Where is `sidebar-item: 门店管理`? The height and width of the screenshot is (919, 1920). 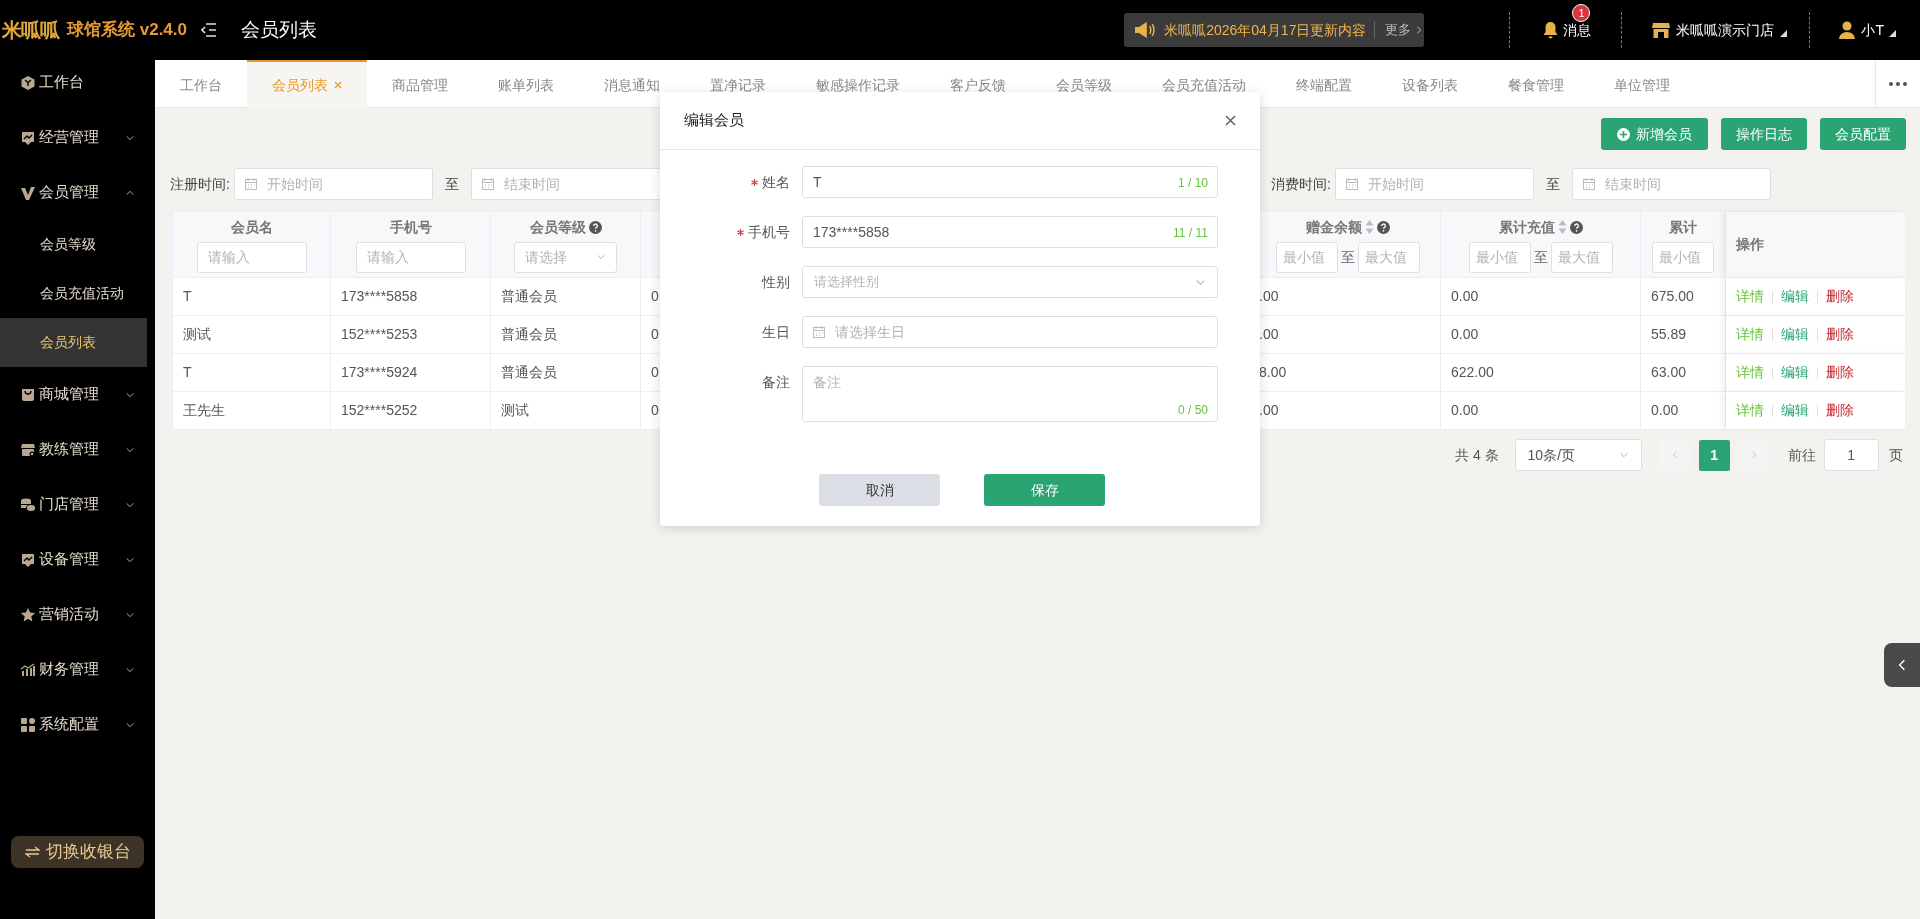
sidebar-item: 门店管理 is located at coordinates (77, 504).